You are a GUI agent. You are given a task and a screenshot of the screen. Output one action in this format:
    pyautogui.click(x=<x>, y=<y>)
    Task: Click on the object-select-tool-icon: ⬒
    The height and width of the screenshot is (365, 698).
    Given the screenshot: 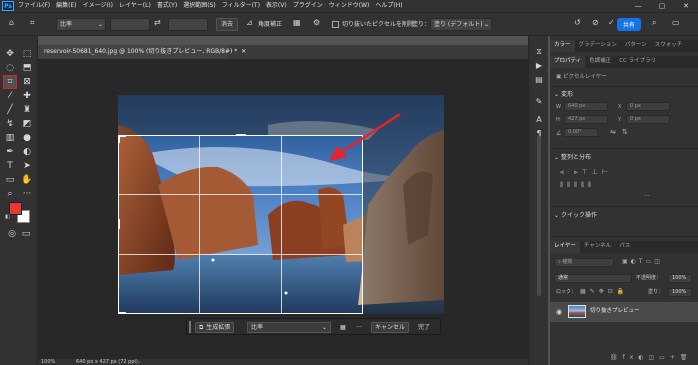 What is the action you would take?
    pyautogui.click(x=27, y=68)
    